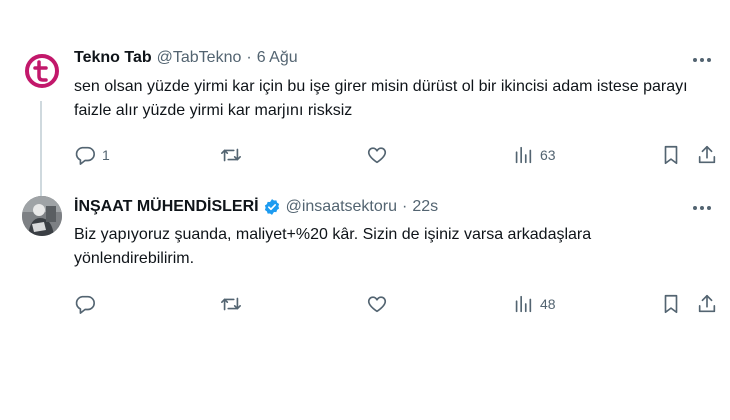  I want to click on view-count: 63, so click(548, 155).